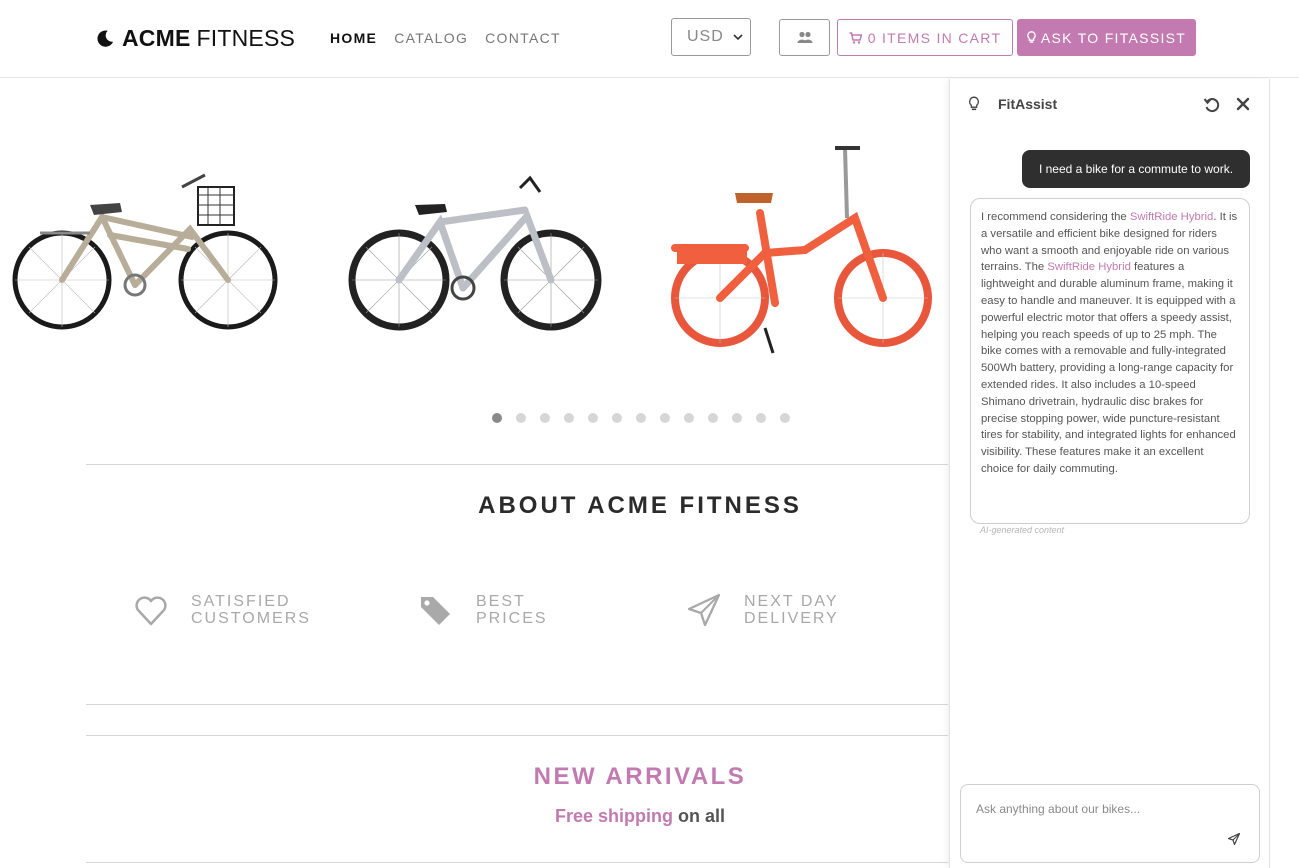  I want to click on brand-logo: ACME FITNESS, so click(195, 38).